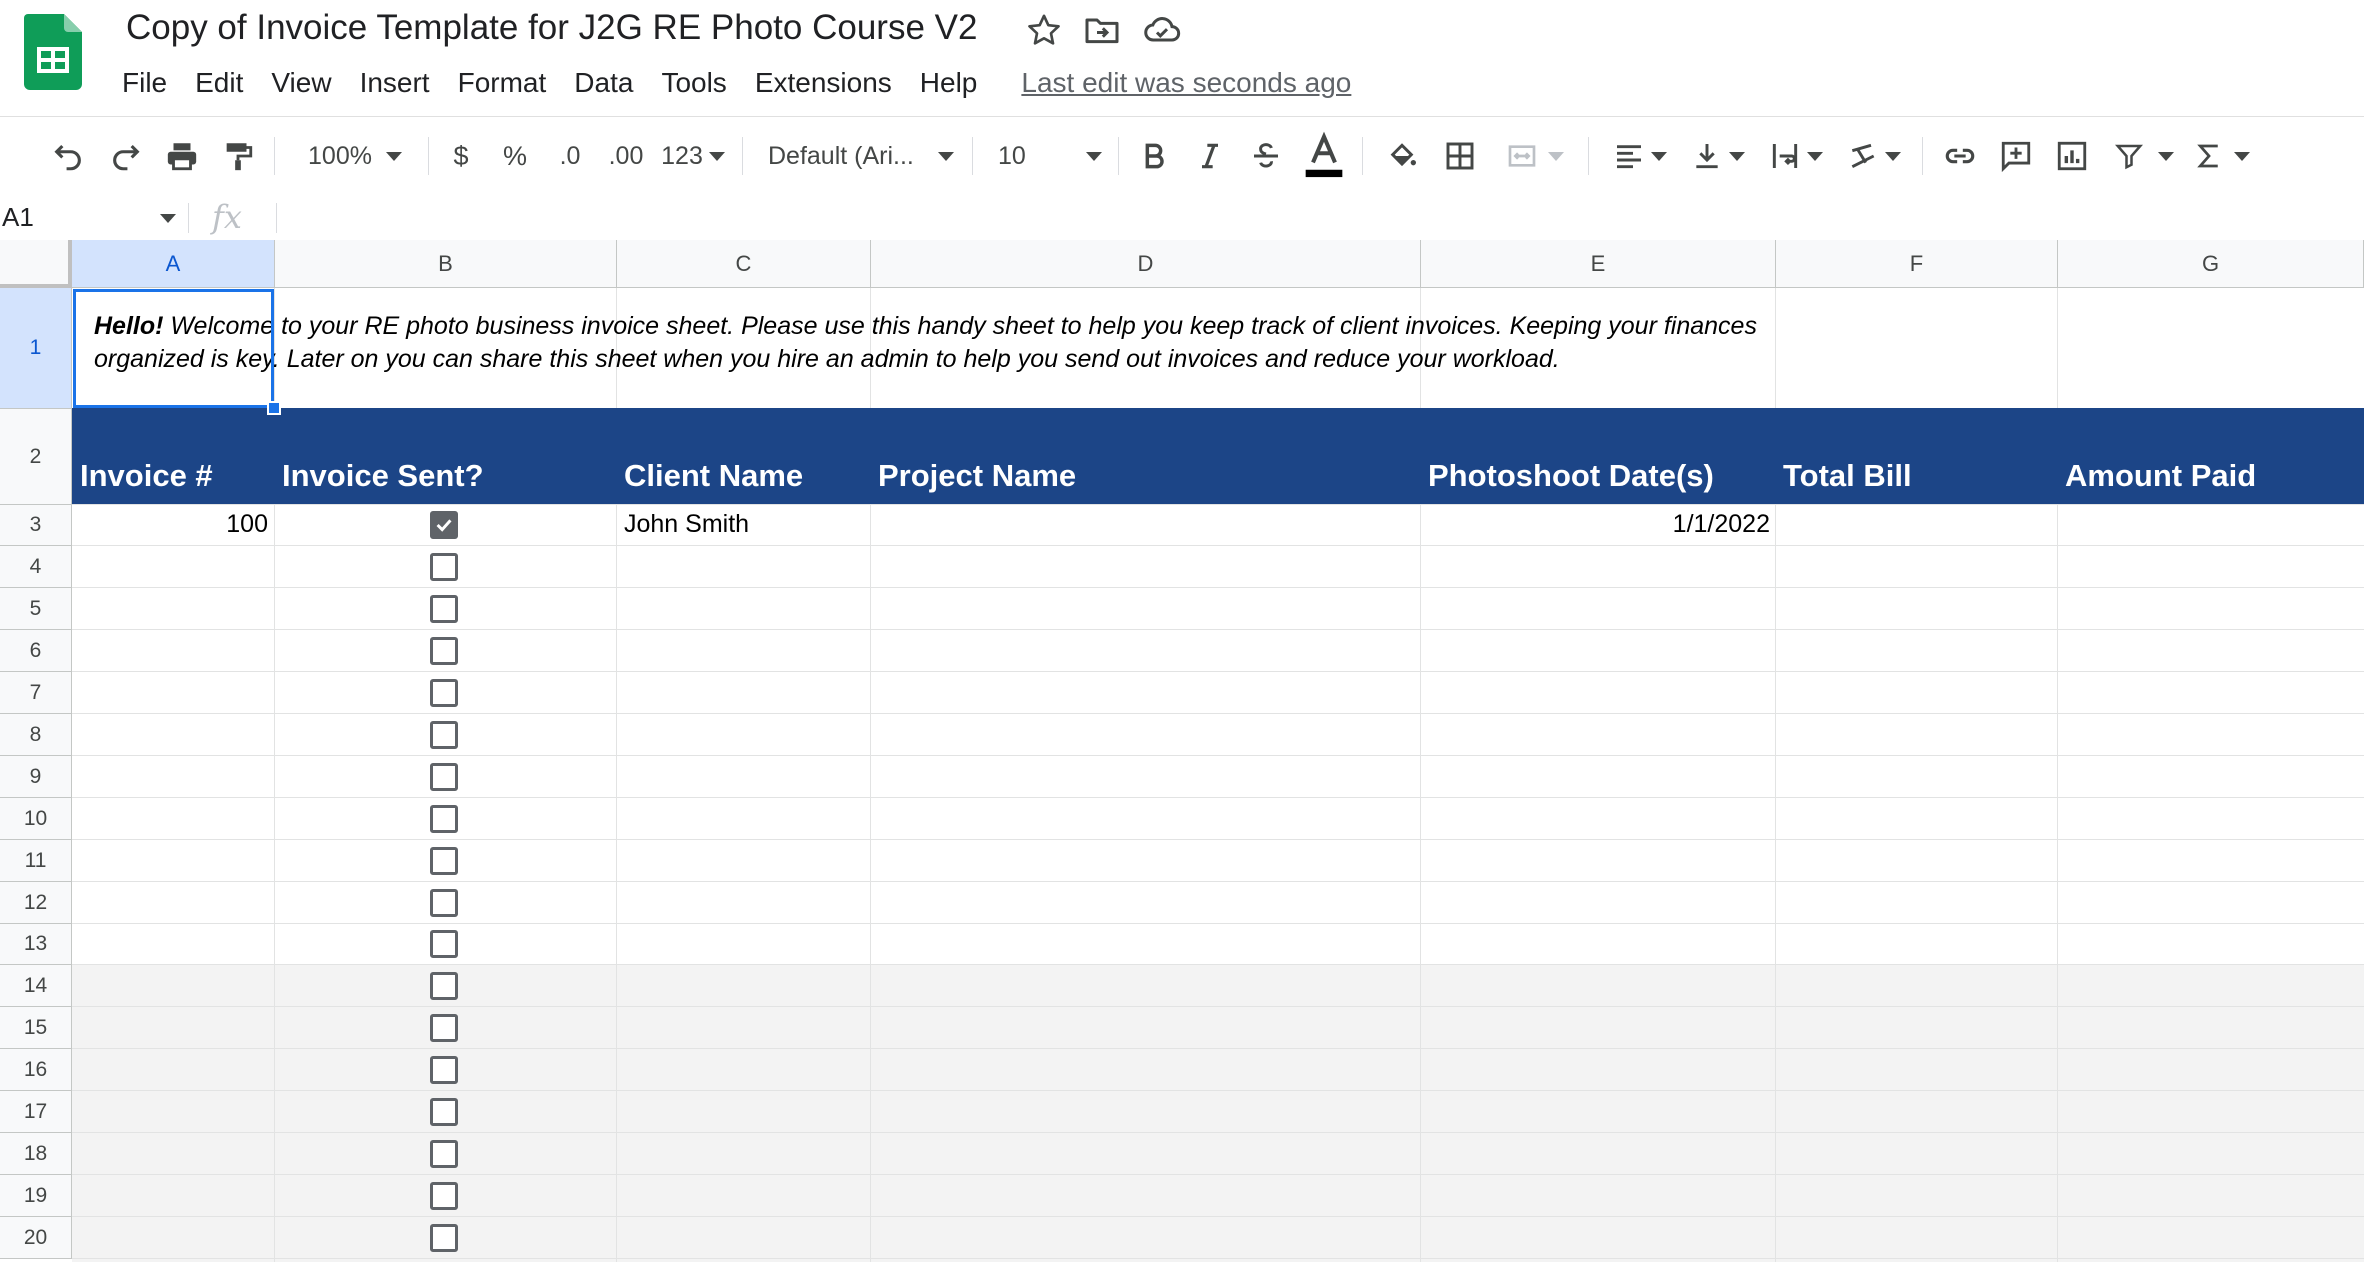 The height and width of the screenshot is (1262, 2364). What do you see at coordinates (1162, 30) in the screenshot?
I see `cloud-saved-icon` at bounding box center [1162, 30].